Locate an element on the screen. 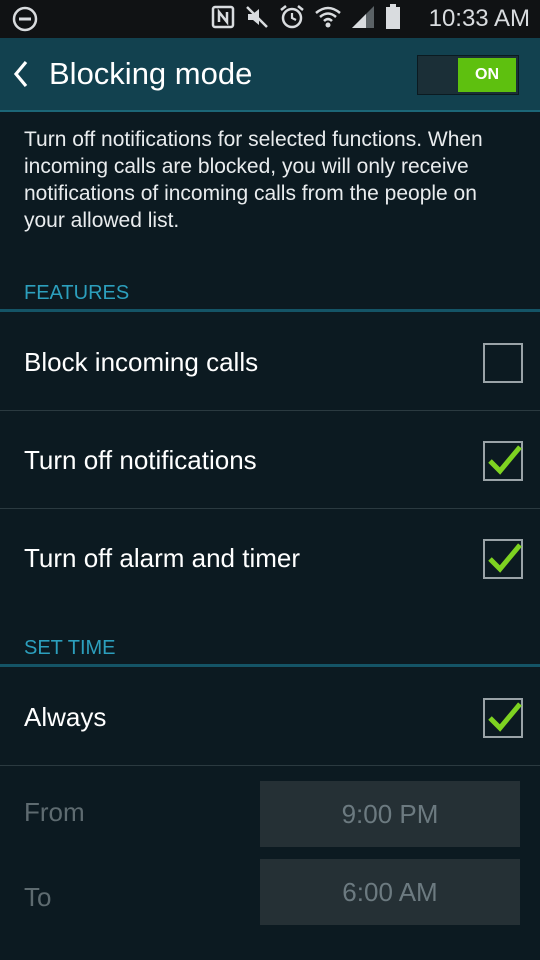  set-time-section-header: SET TIME is located at coordinates (270, 650).